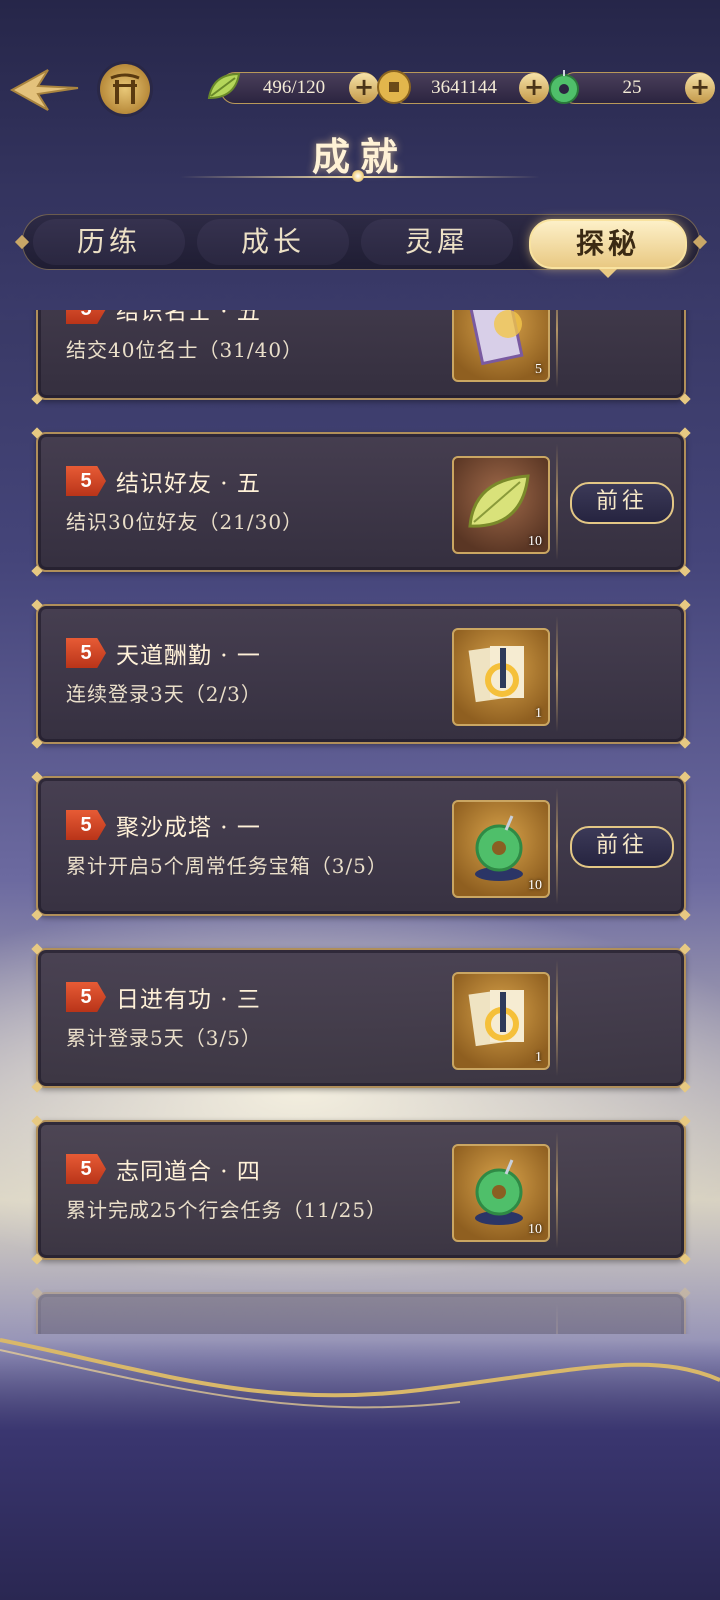 The width and height of the screenshot is (720, 1600). I want to click on back-arrow-icon, so click(44, 90).